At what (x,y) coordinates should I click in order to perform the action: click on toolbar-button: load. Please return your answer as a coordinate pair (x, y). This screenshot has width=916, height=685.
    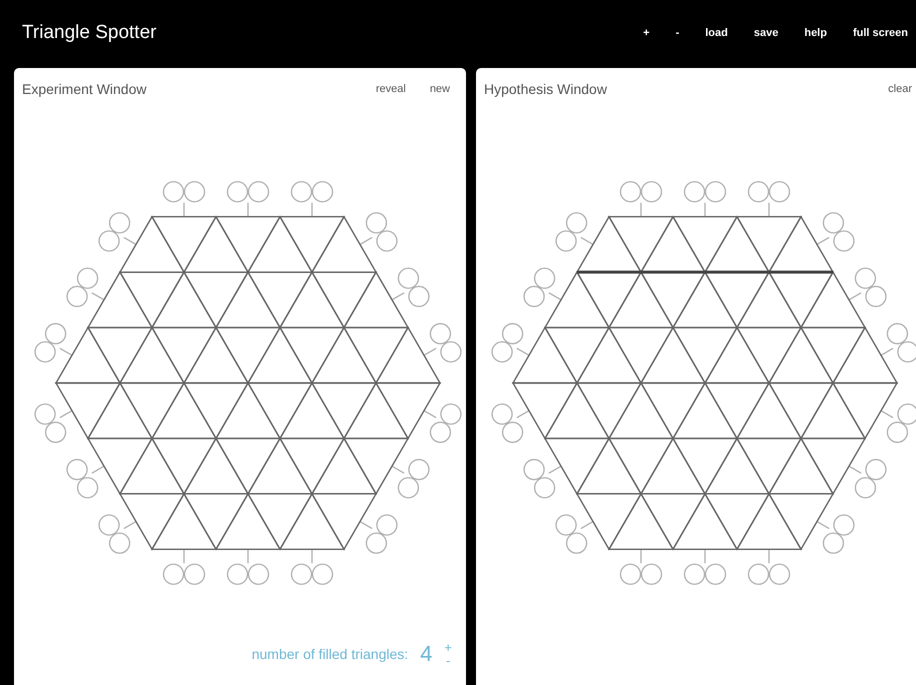
    Looking at the image, I should click on (716, 33).